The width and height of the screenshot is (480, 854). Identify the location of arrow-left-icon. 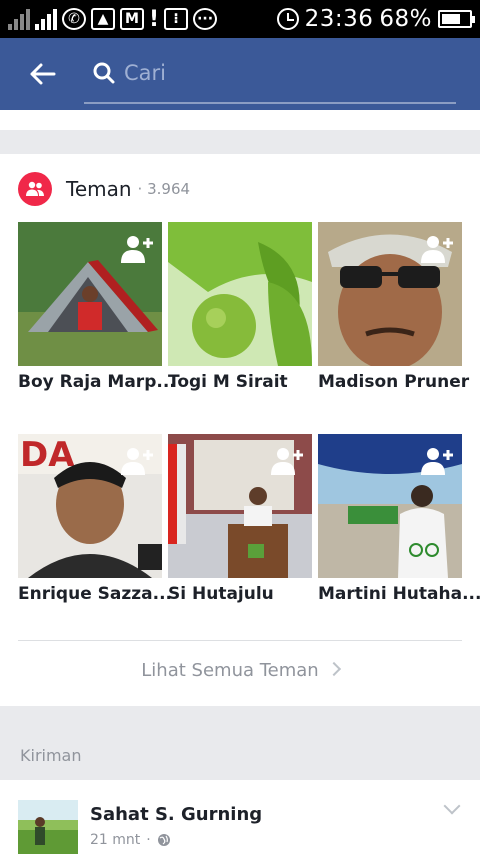
(43, 74).